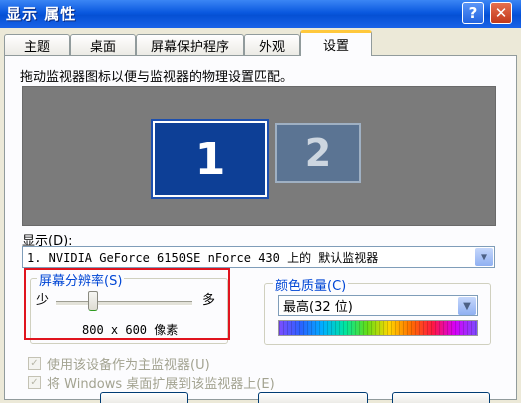  I want to click on monitor-2-icon: 2, so click(318, 153).